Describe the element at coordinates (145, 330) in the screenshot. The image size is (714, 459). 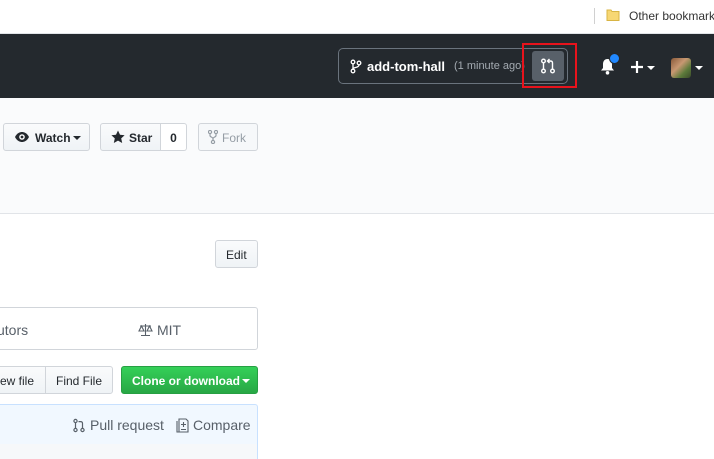
I see `law-icon` at that location.